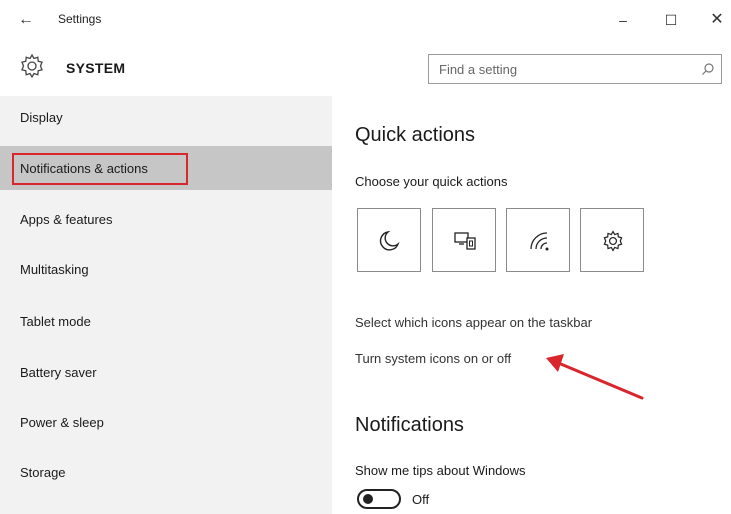 The width and height of the screenshot is (731, 514). I want to click on page-title: SYSTEM, so click(96, 68).